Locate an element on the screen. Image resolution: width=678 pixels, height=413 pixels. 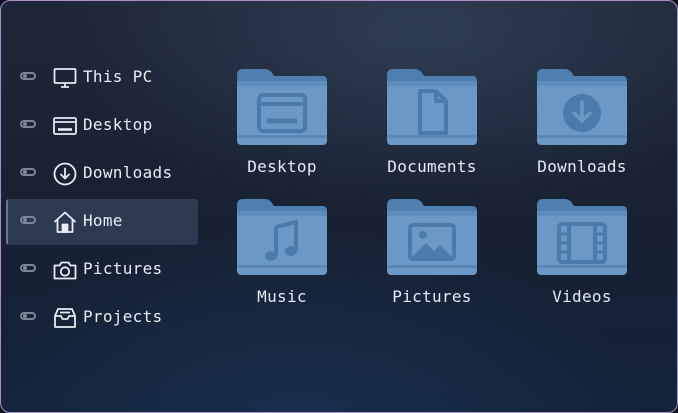
folder-label: Music is located at coordinates (282, 296).